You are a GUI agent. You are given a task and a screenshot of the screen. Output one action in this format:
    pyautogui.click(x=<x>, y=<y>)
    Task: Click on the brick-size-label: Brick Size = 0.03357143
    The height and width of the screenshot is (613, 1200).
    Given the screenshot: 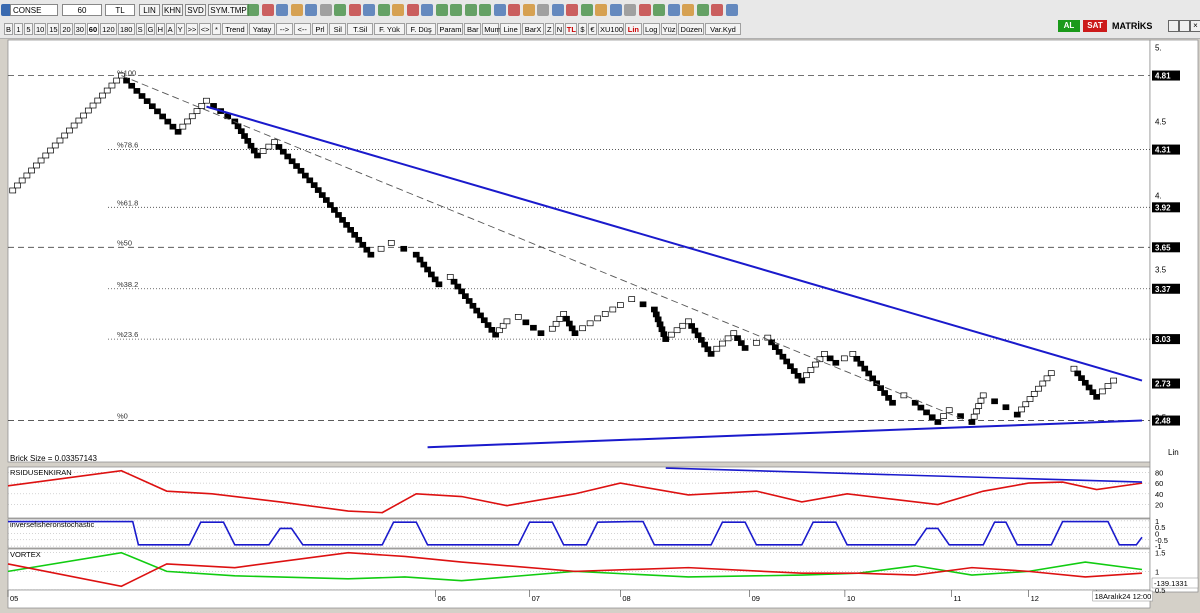 What is the action you would take?
    pyautogui.click(x=53, y=458)
    